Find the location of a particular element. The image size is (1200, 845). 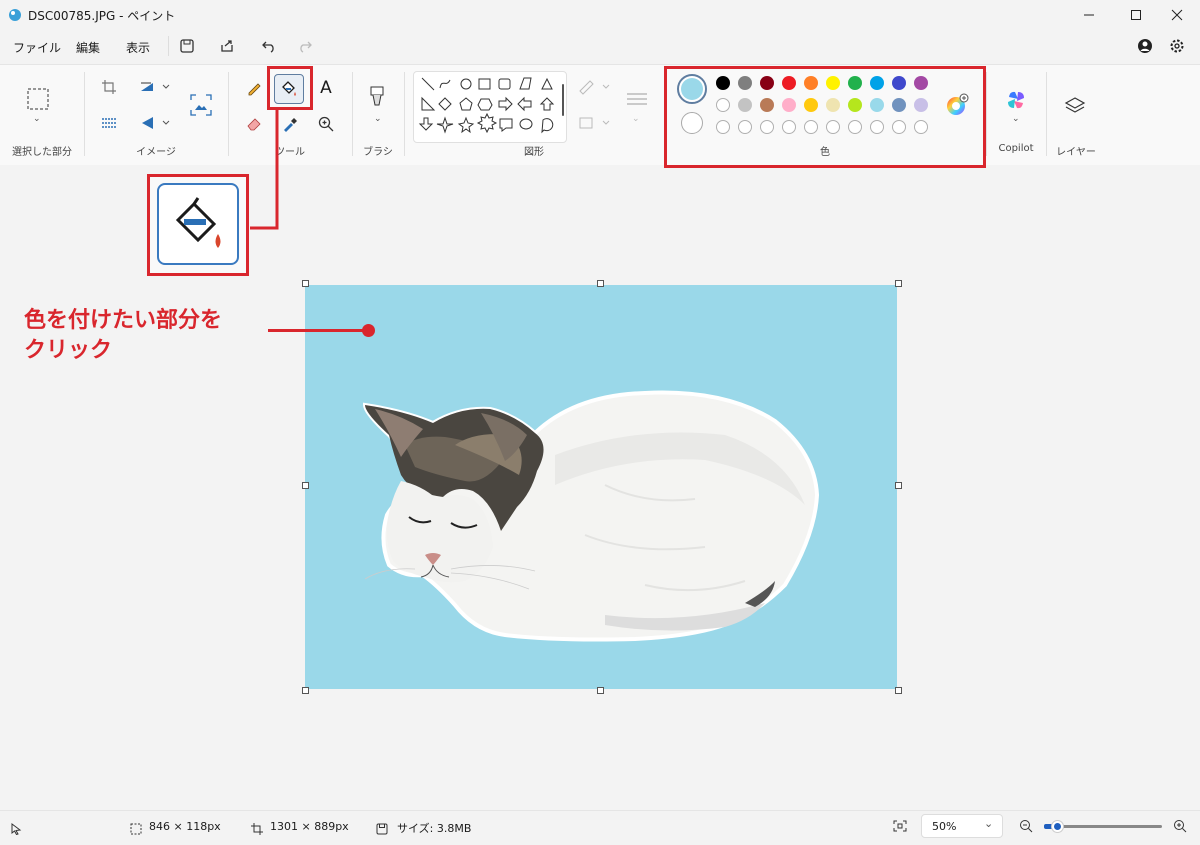

share-button is located at coordinates (227, 46).